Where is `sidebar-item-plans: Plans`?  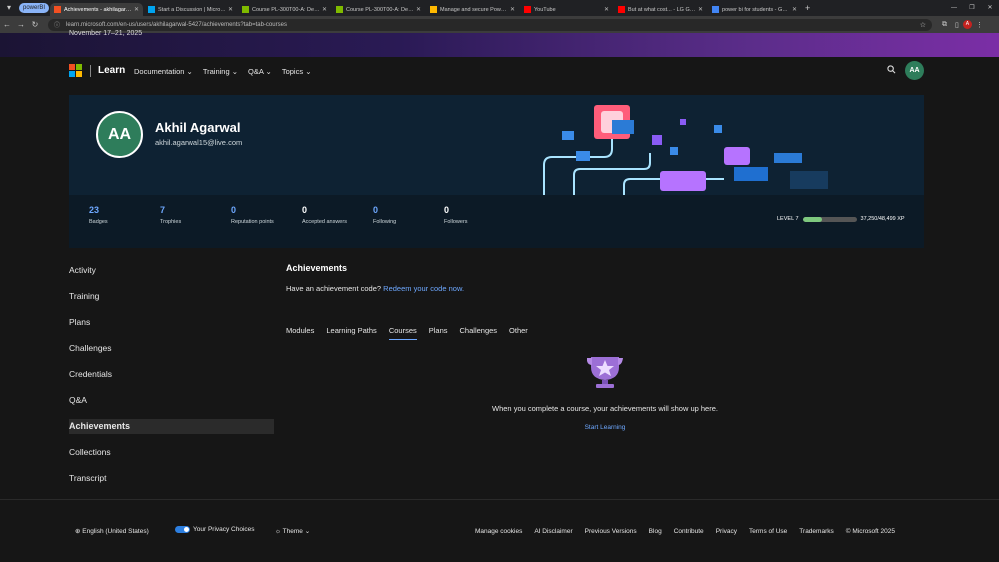
sidebar-item-plans: Plans is located at coordinates (171, 322).